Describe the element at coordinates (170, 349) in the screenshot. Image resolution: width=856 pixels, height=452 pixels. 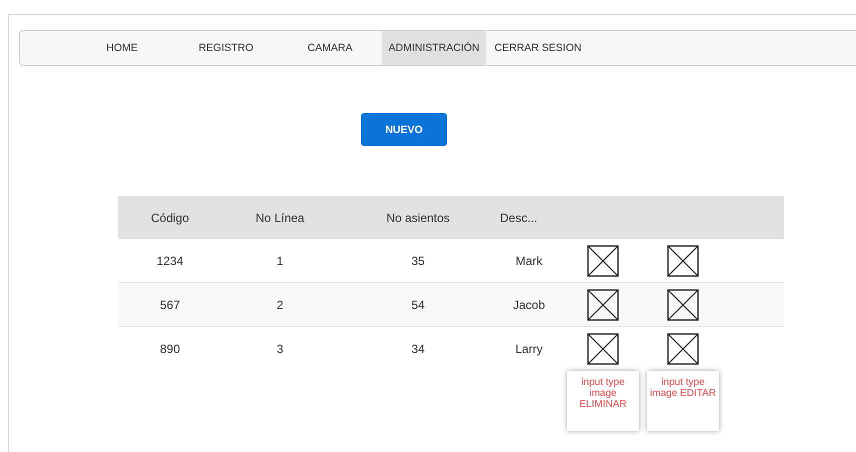
I see `table-cell-text: 890` at that location.